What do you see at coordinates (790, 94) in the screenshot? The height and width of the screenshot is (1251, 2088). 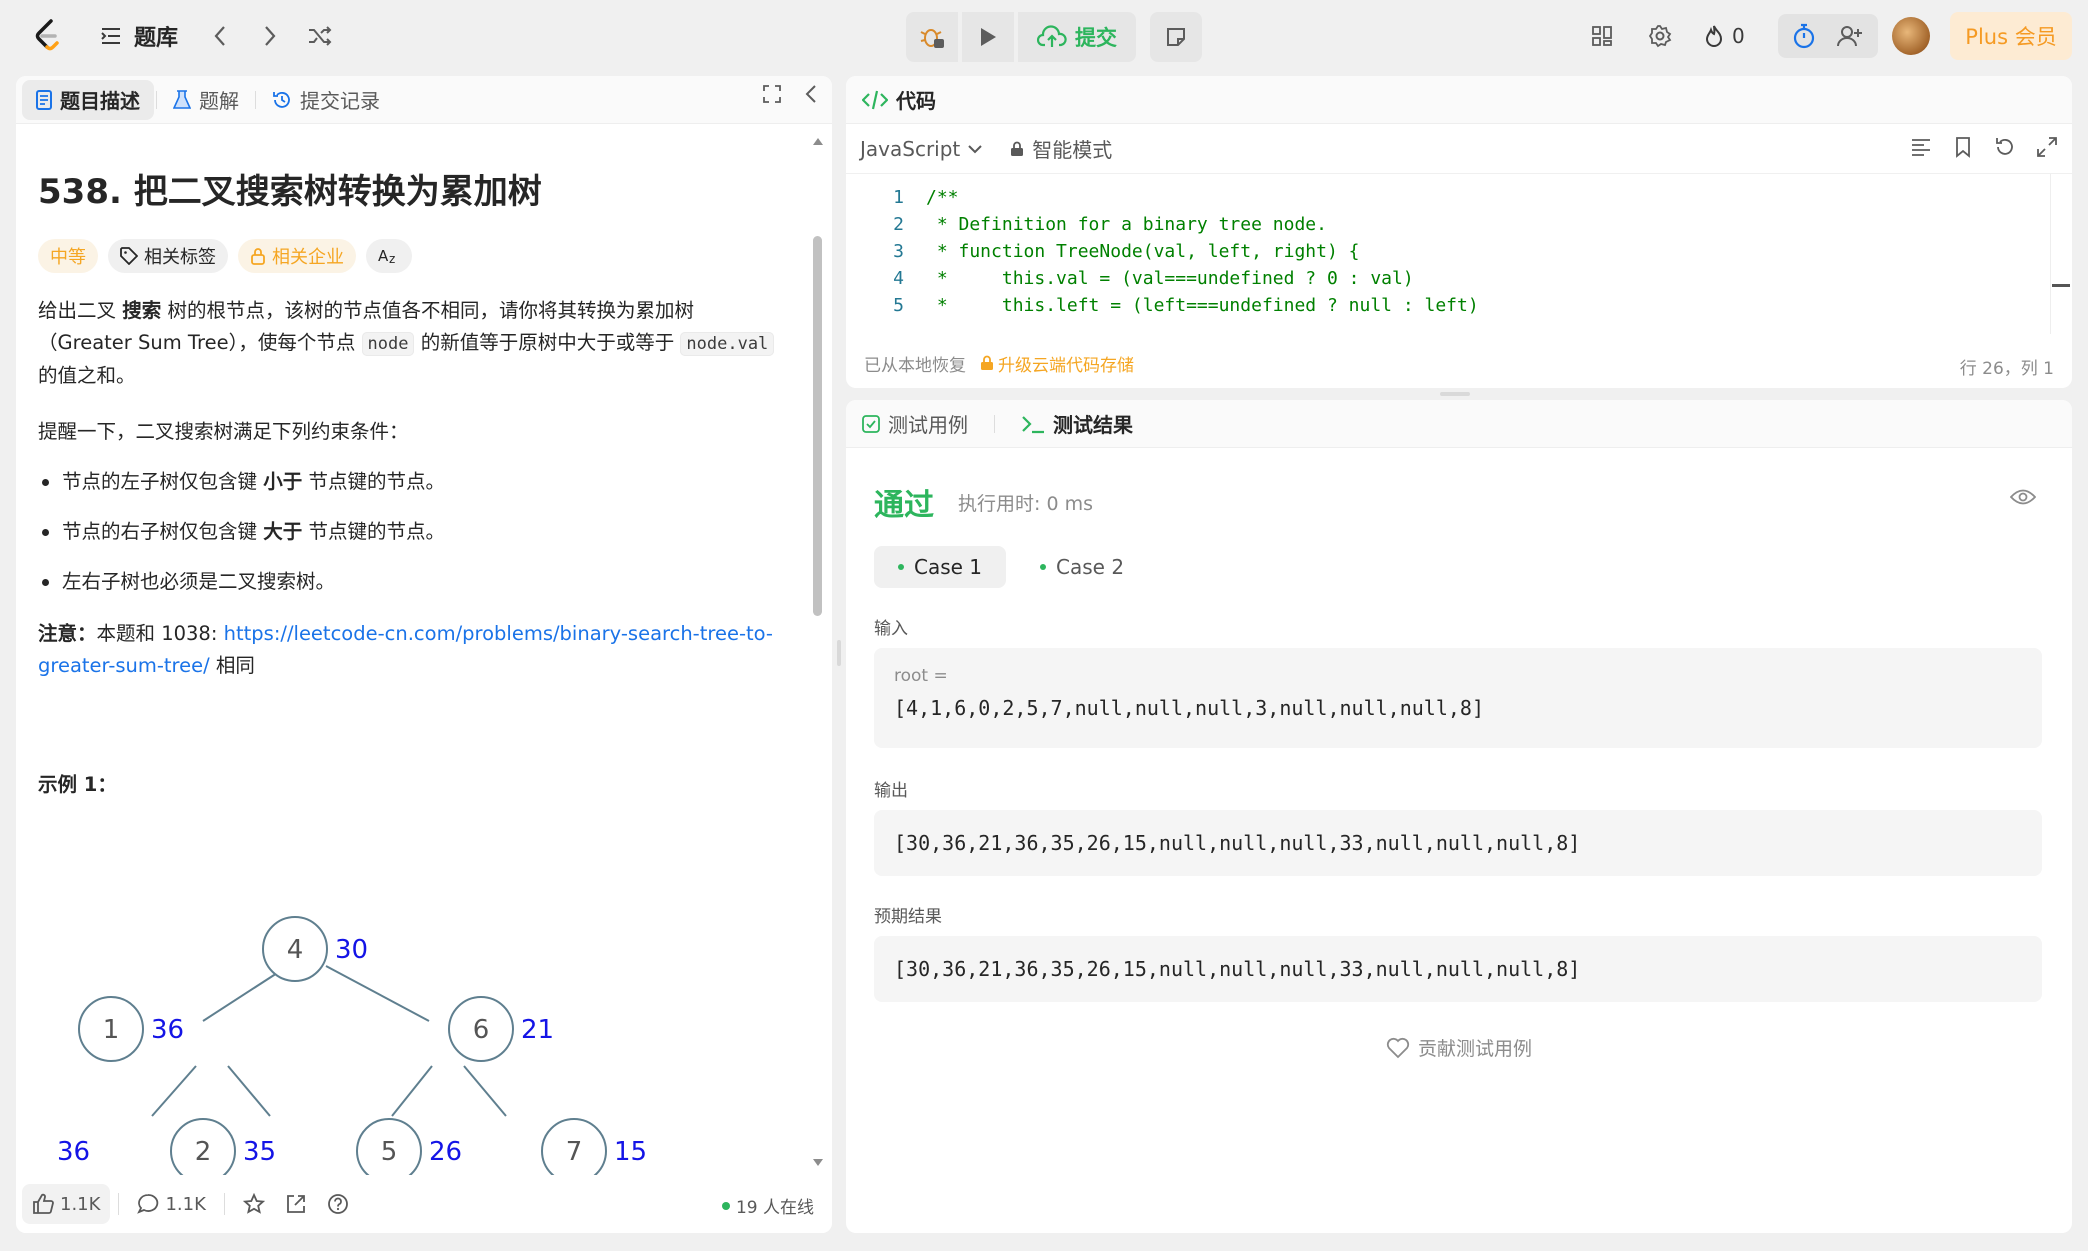 I see `panel-controls` at bounding box center [790, 94].